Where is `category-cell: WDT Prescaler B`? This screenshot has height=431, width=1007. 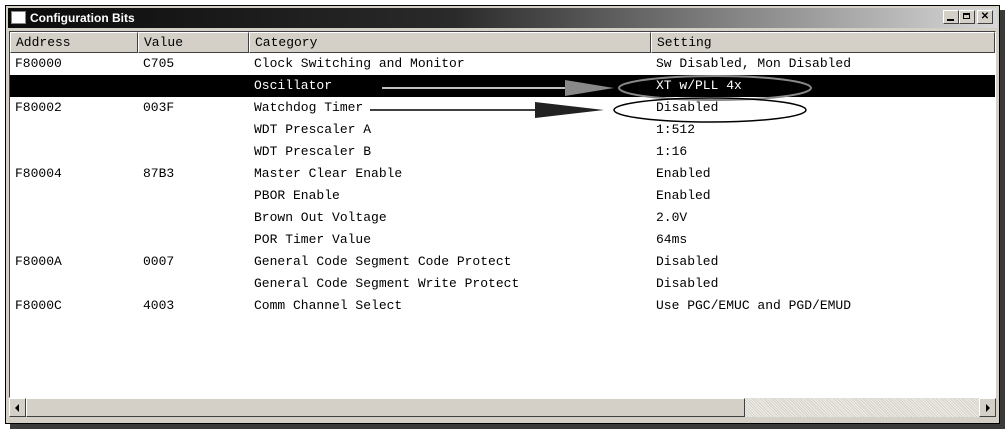 category-cell: WDT Prescaler B is located at coordinates (313, 151).